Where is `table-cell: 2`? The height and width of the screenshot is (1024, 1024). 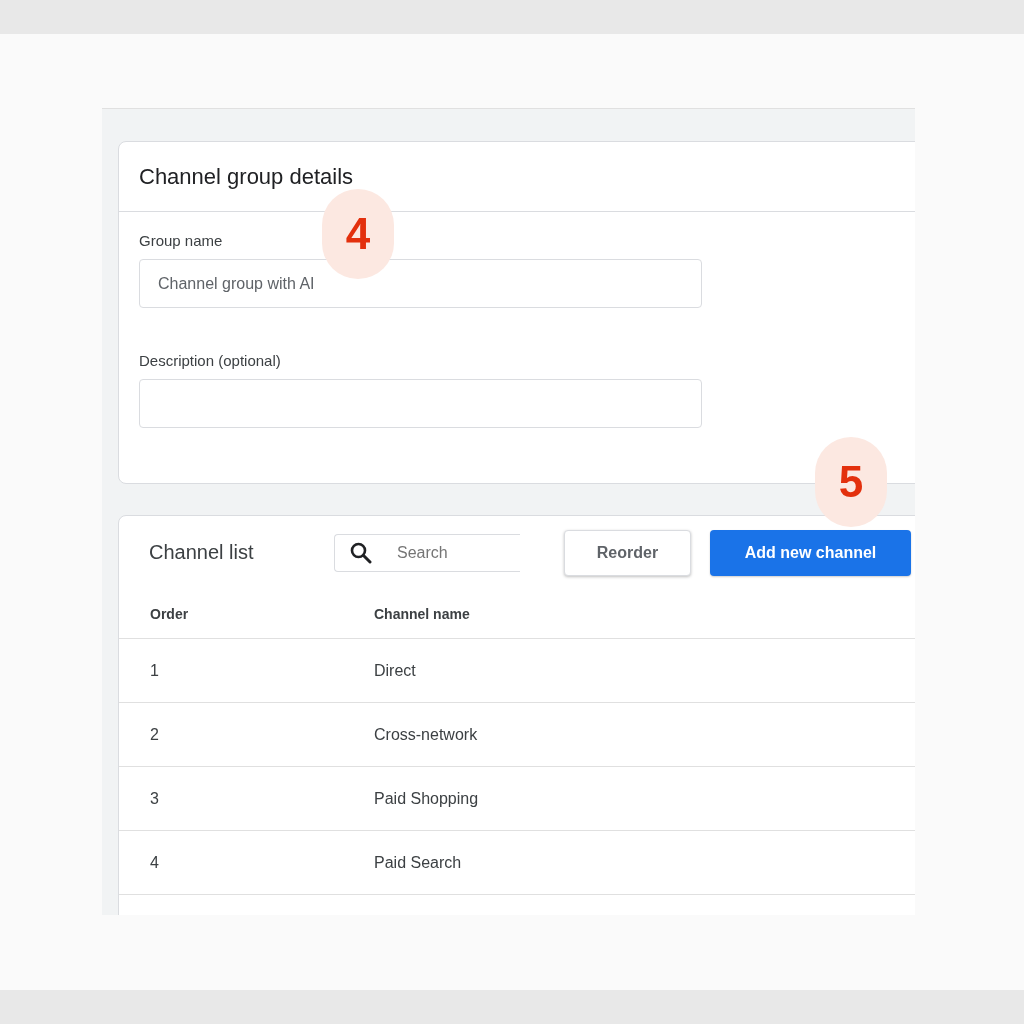
table-cell: 2 is located at coordinates (154, 734).